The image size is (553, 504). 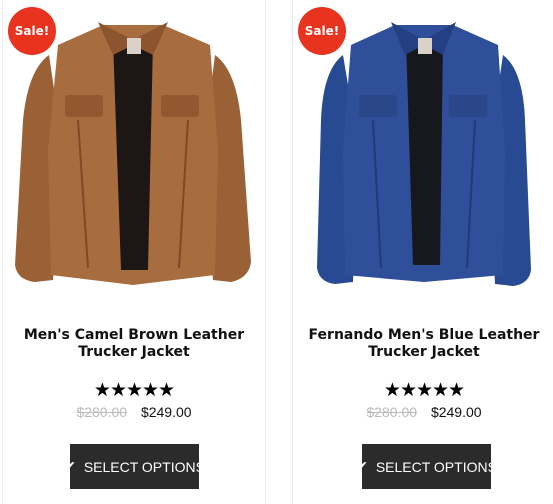 I want to click on product-title: Men's Camel Brown Leather Trucker Jacket, so click(x=134, y=344).